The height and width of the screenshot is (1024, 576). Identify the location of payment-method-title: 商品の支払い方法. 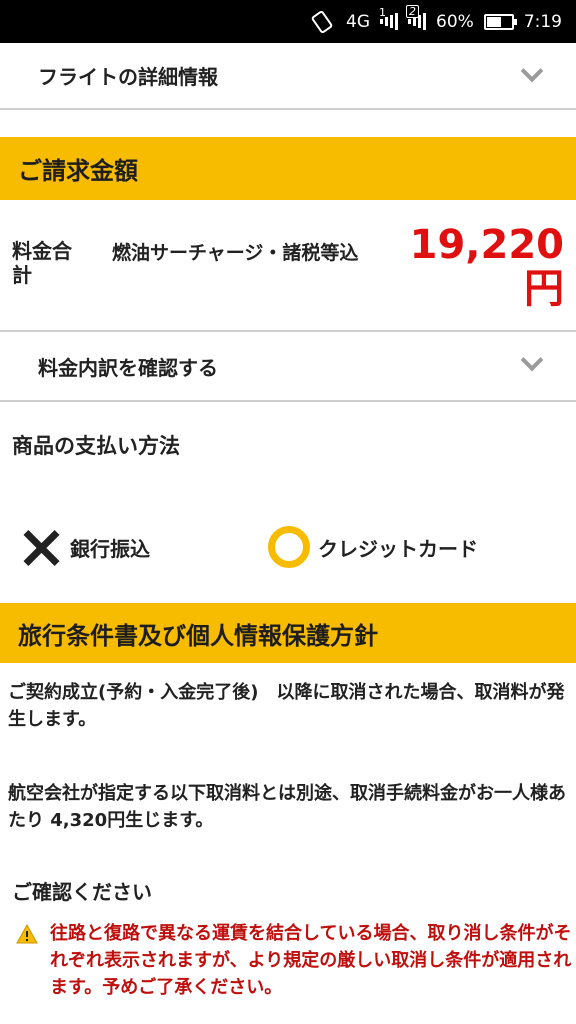
(96, 446).